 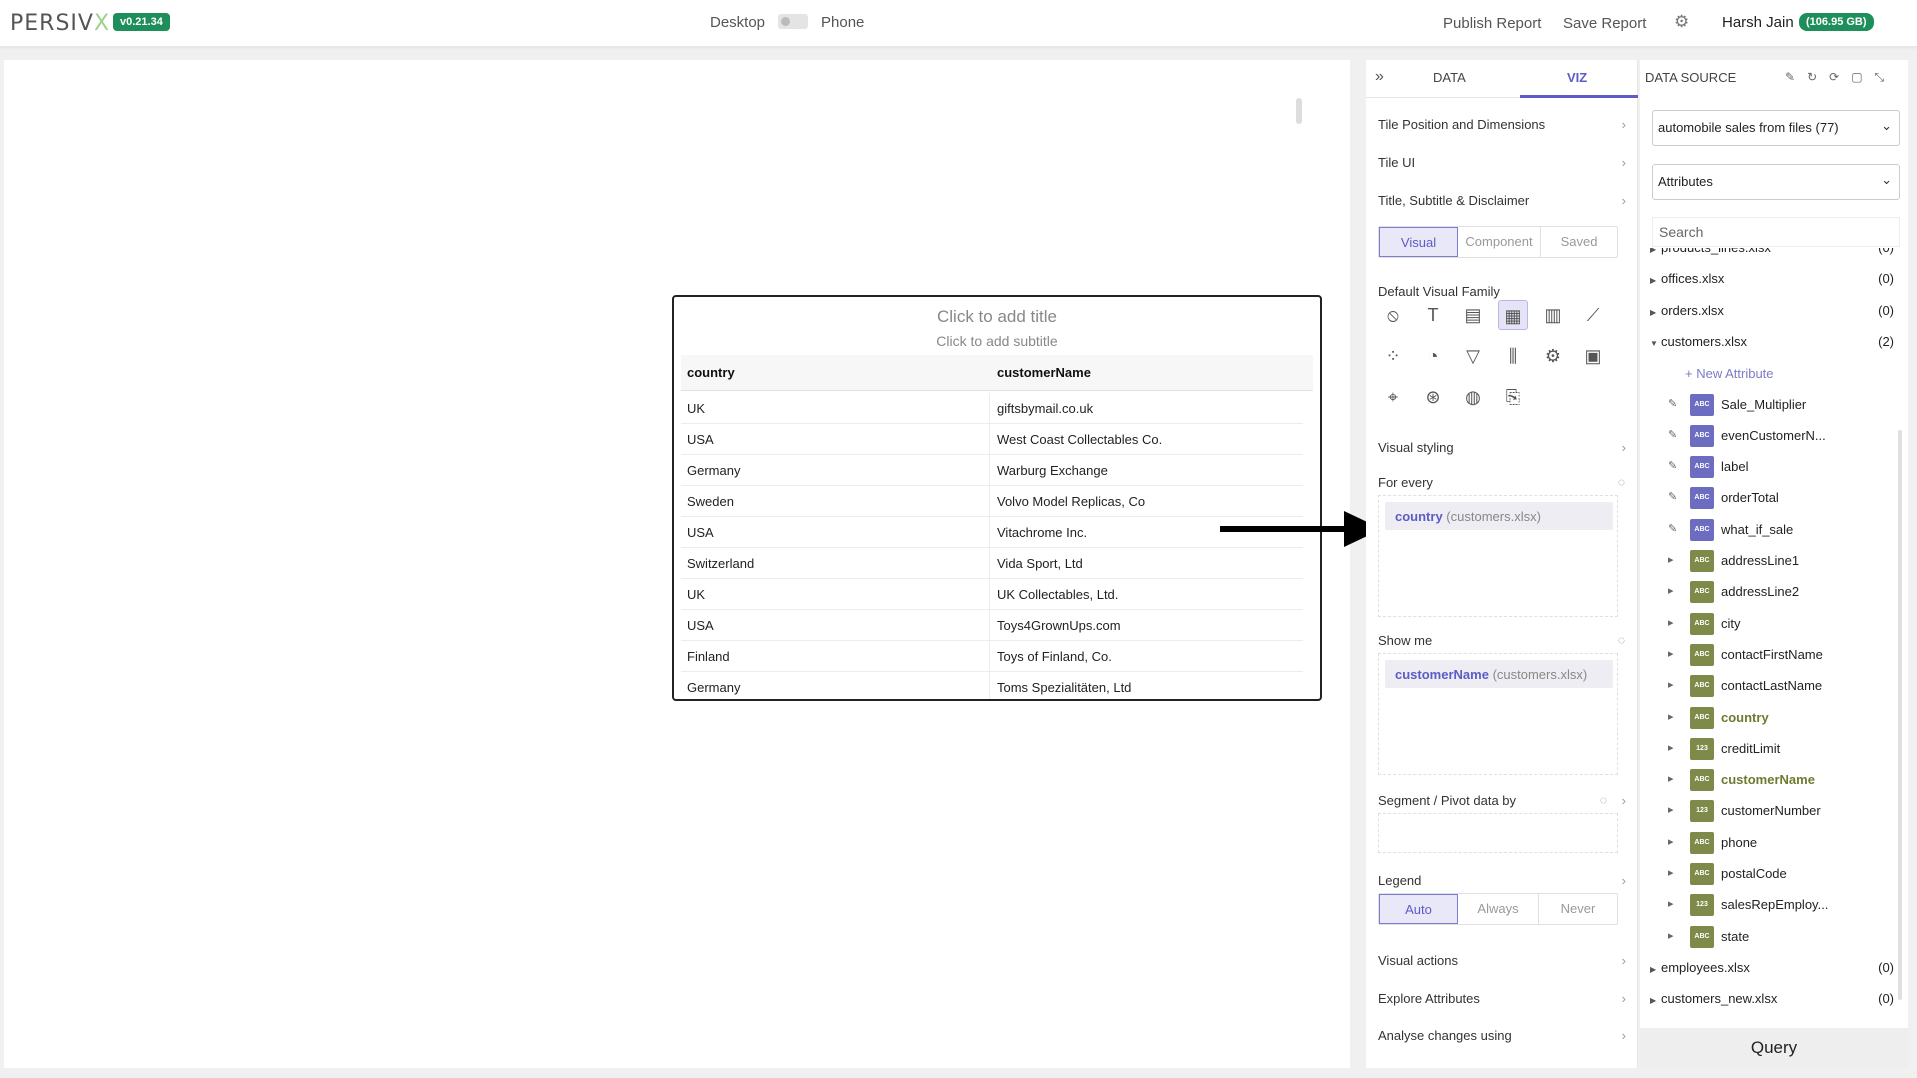 I want to click on title-subtitle-section: Title, Subtitle & Disclaimer ›, so click(x=1502, y=200).